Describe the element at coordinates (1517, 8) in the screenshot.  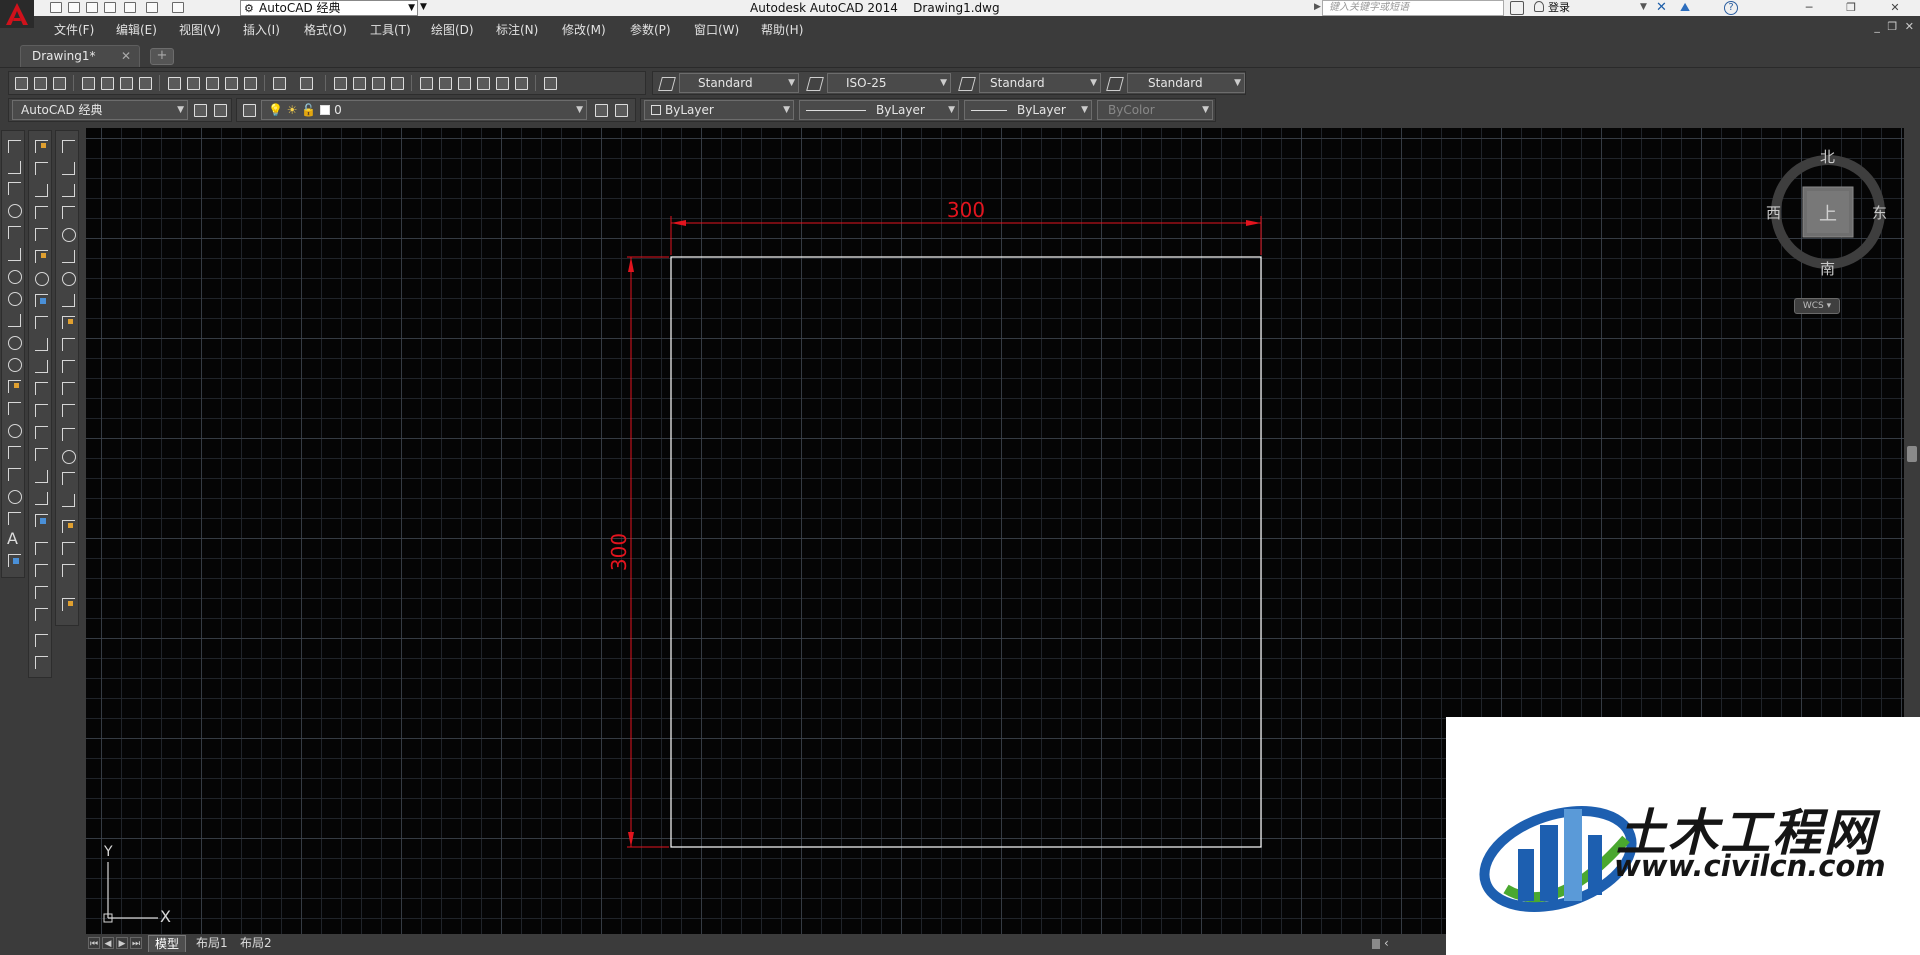
I see `binoculars-icon` at that location.